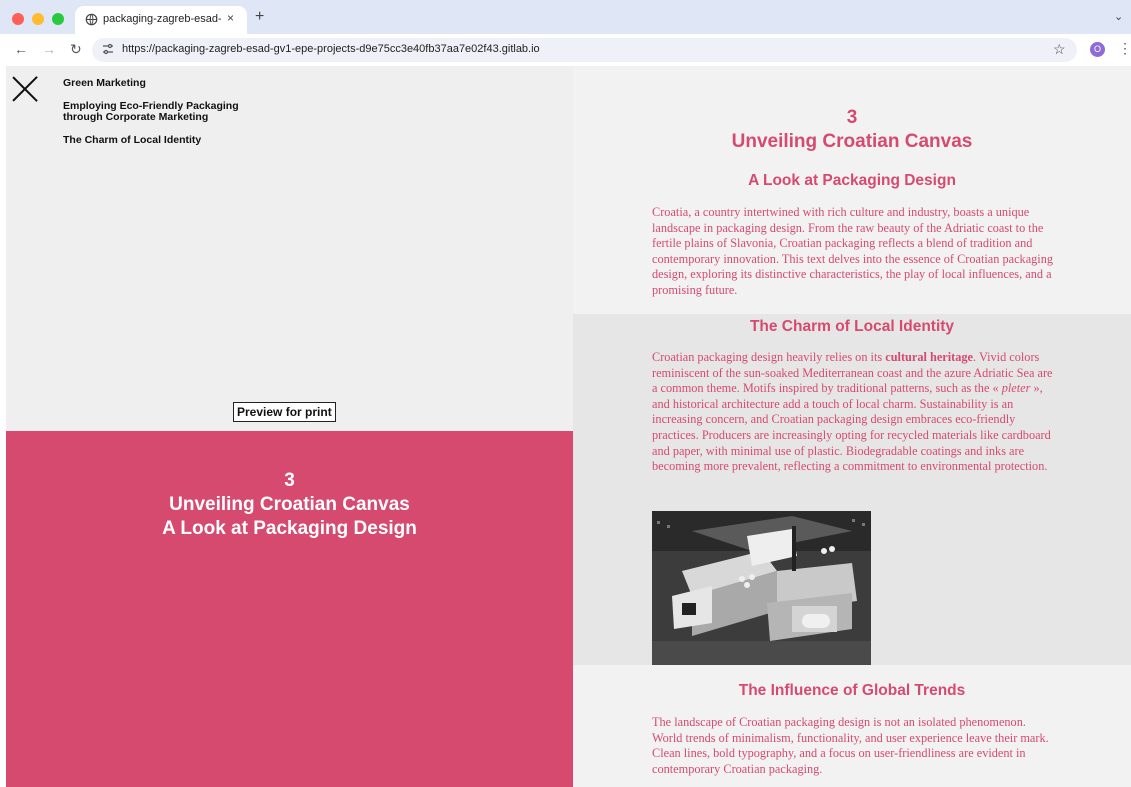 The height and width of the screenshot is (787, 1131). What do you see at coordinates (852, 141) in the screenshot?
I see `chapter-title: Unveiling Croatian Canvas` at bounding box center [852, 141].